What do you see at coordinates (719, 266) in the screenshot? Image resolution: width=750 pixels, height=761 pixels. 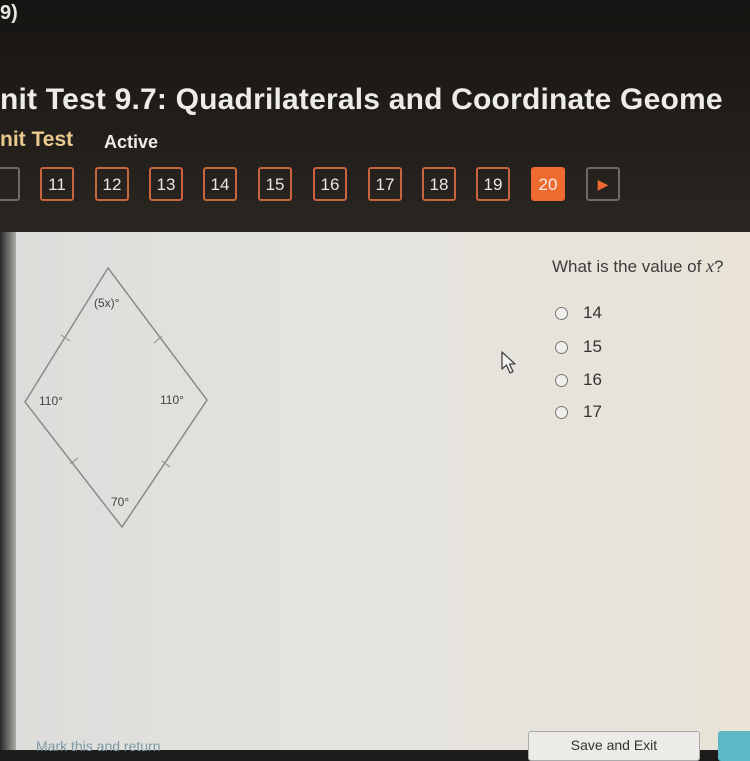 I see `question-mark: ?` at bounding box center [719, 266].